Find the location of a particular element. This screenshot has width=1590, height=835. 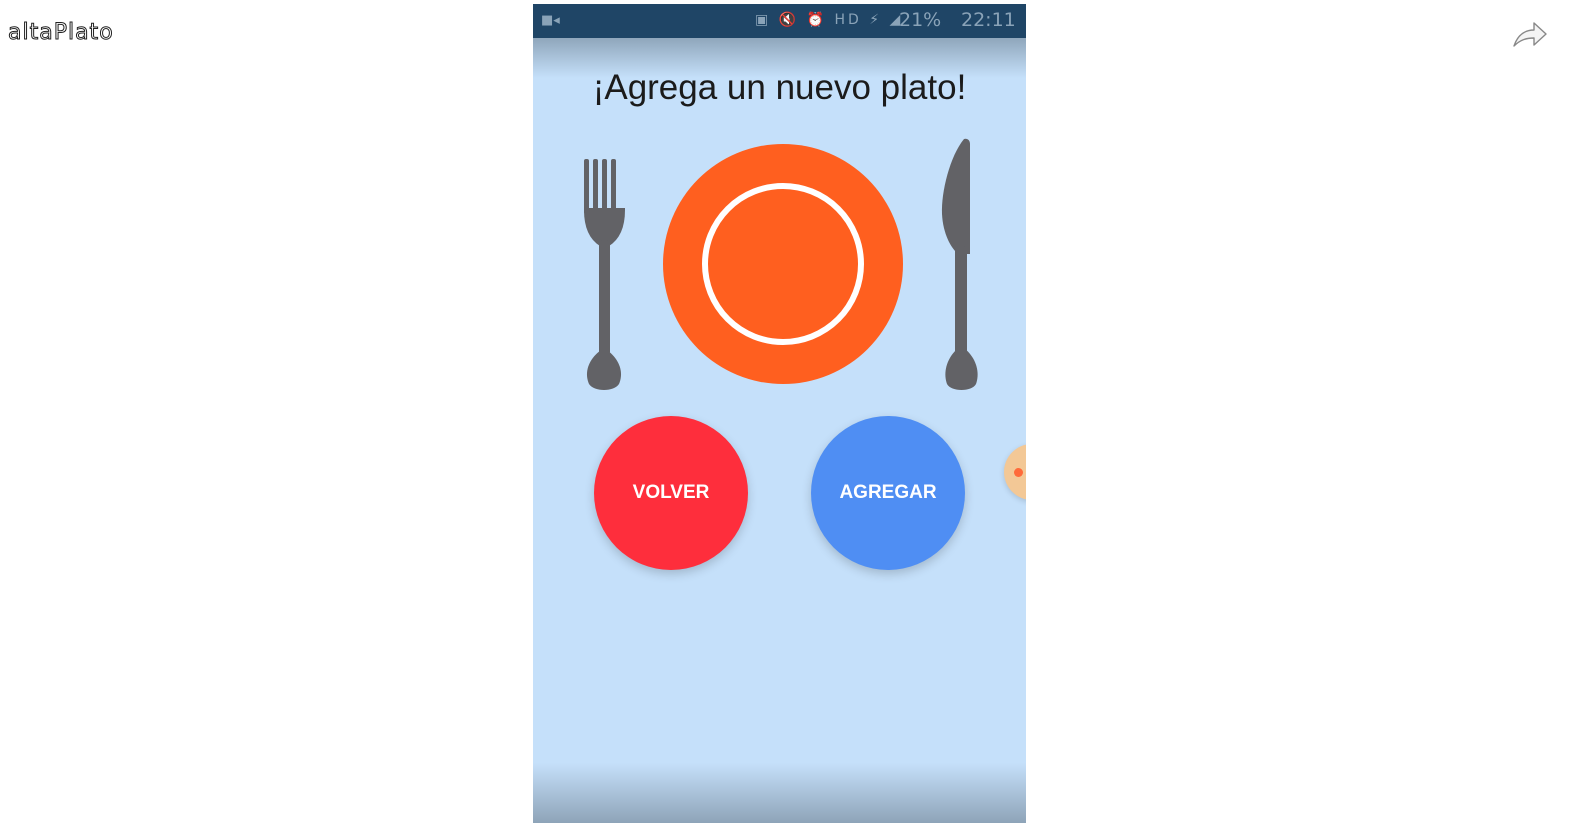

floating-action-button is located at coordinates (1015, 472).